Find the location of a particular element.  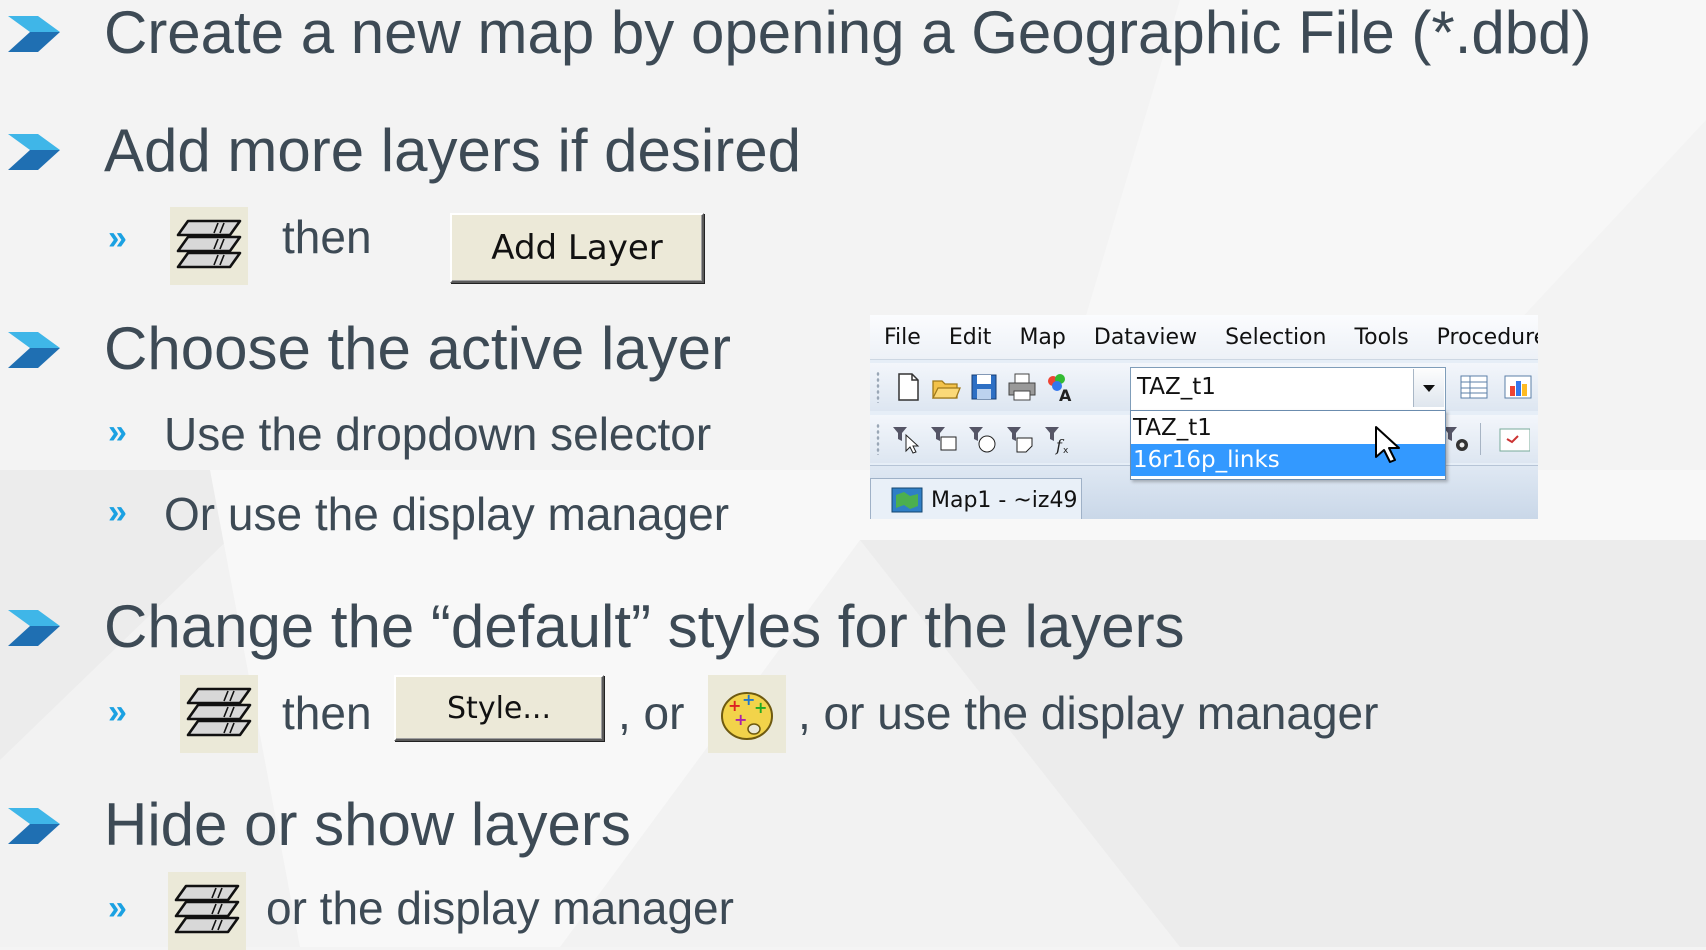

table-view-icon is located at coordinates (1474, 387).